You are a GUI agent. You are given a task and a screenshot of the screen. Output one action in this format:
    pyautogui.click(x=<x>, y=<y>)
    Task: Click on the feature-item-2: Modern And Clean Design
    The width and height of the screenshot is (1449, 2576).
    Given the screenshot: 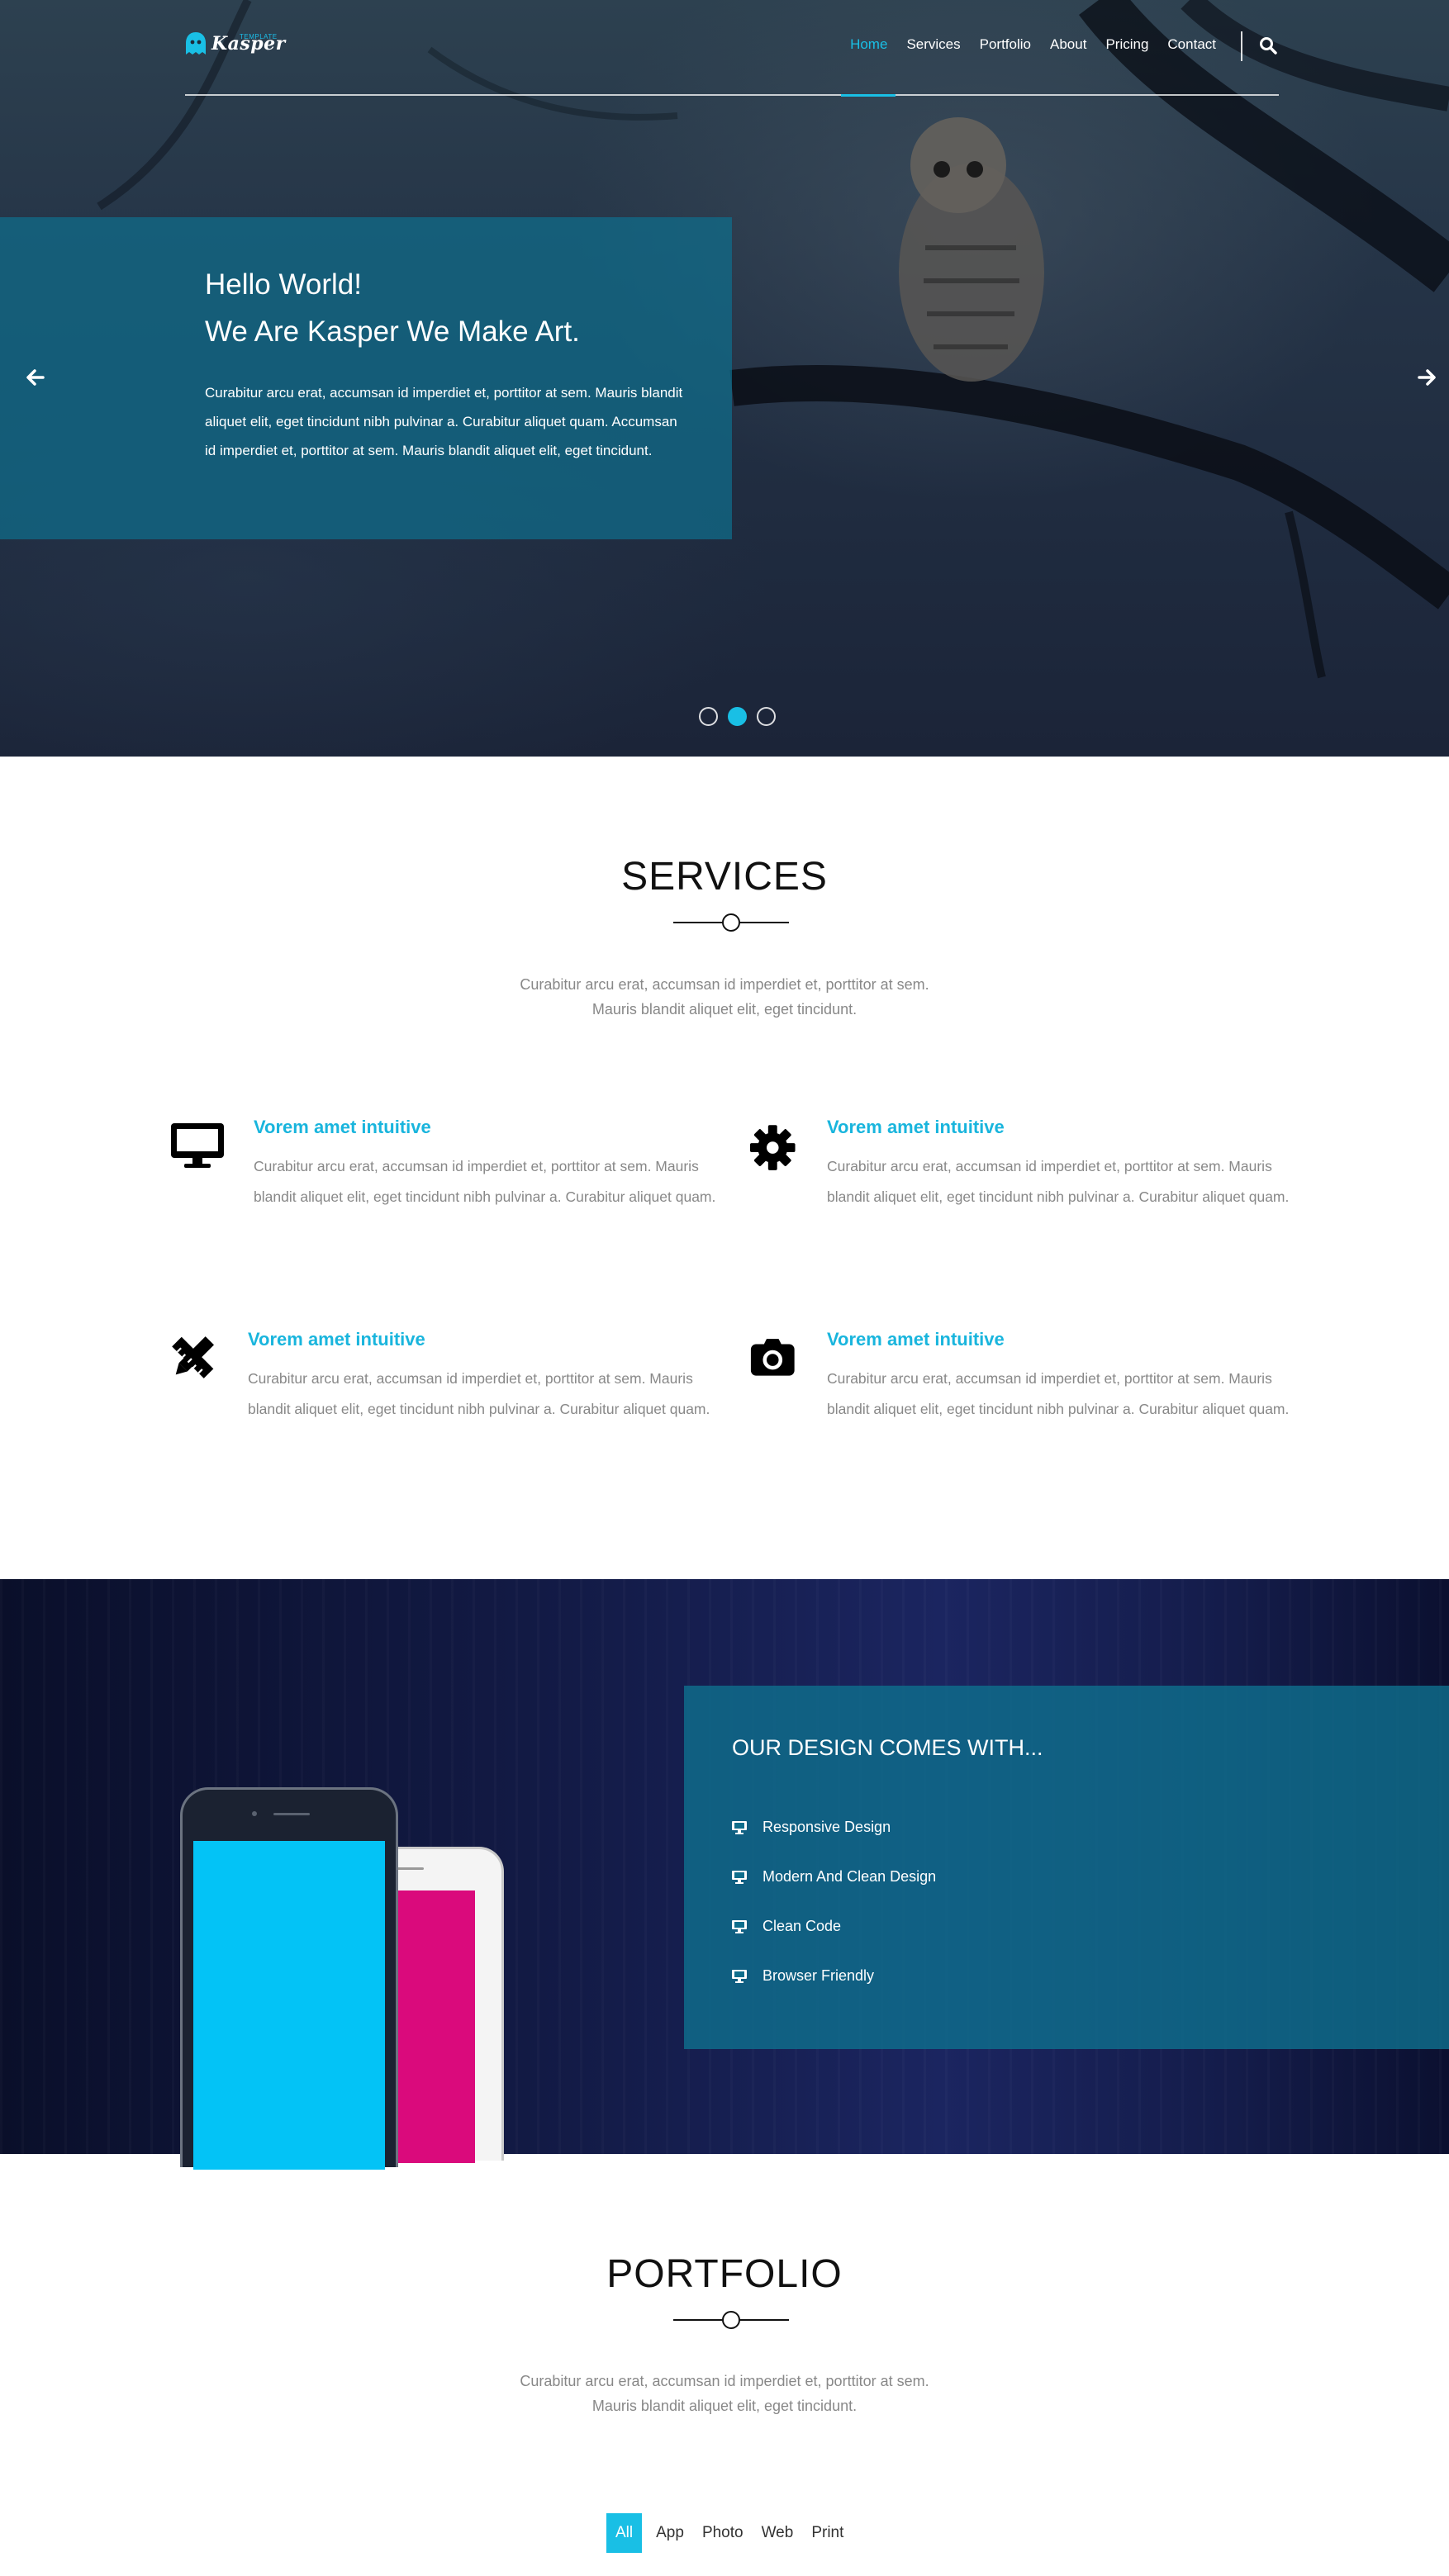 What is the action you would take?
    pyautogui.click(x=833, y=1877)
    